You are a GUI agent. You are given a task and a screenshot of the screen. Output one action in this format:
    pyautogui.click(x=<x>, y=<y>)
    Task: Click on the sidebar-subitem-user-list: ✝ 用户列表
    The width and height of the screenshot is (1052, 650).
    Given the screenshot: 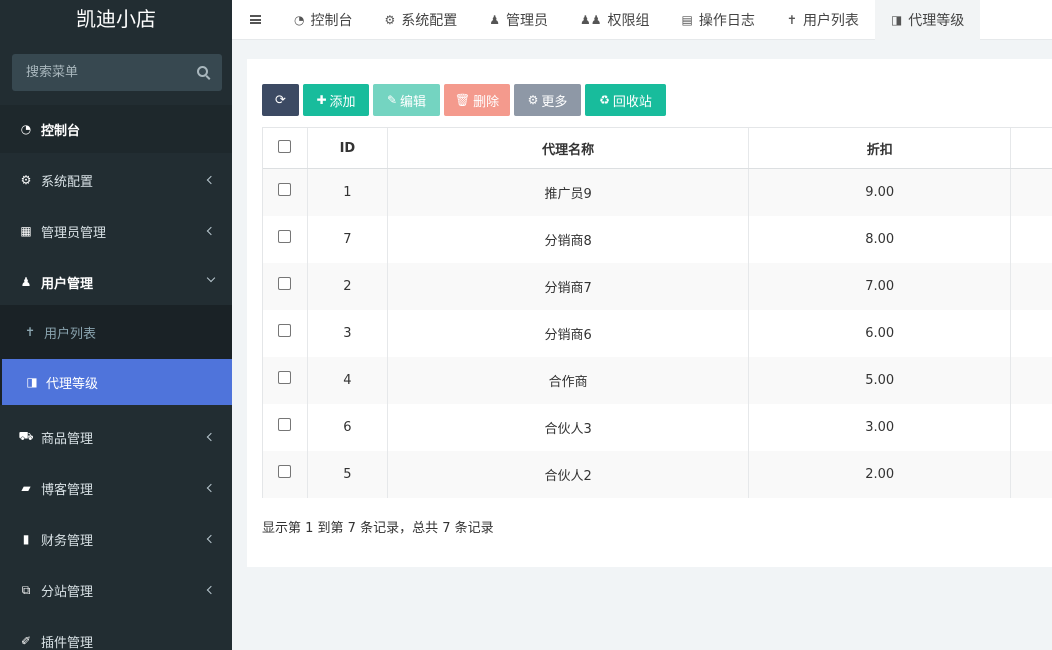 What is the action you would take?
    pyautogui.click(x=116, y=332)
    